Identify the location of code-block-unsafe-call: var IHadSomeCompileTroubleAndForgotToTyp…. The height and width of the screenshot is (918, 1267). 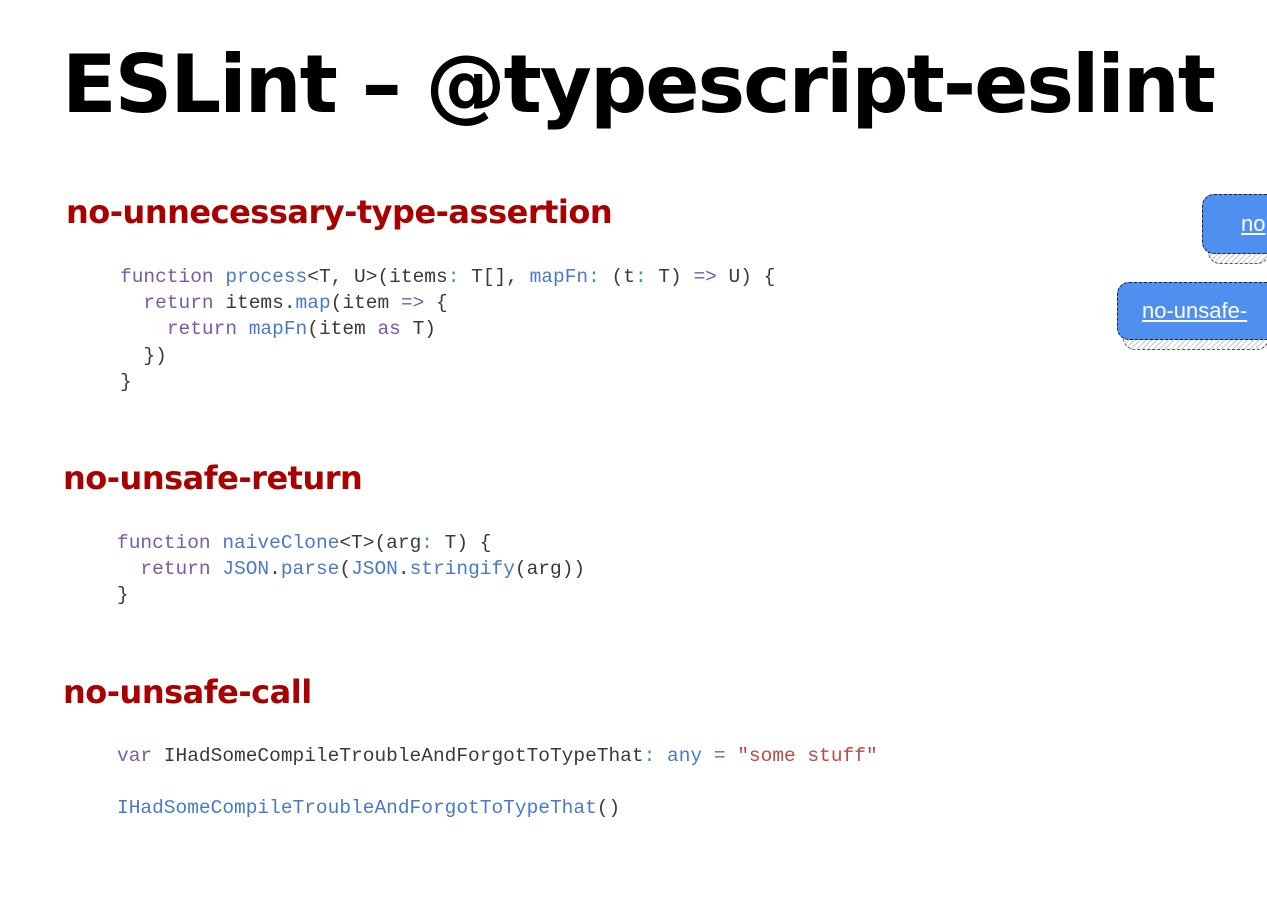
(497, 782).